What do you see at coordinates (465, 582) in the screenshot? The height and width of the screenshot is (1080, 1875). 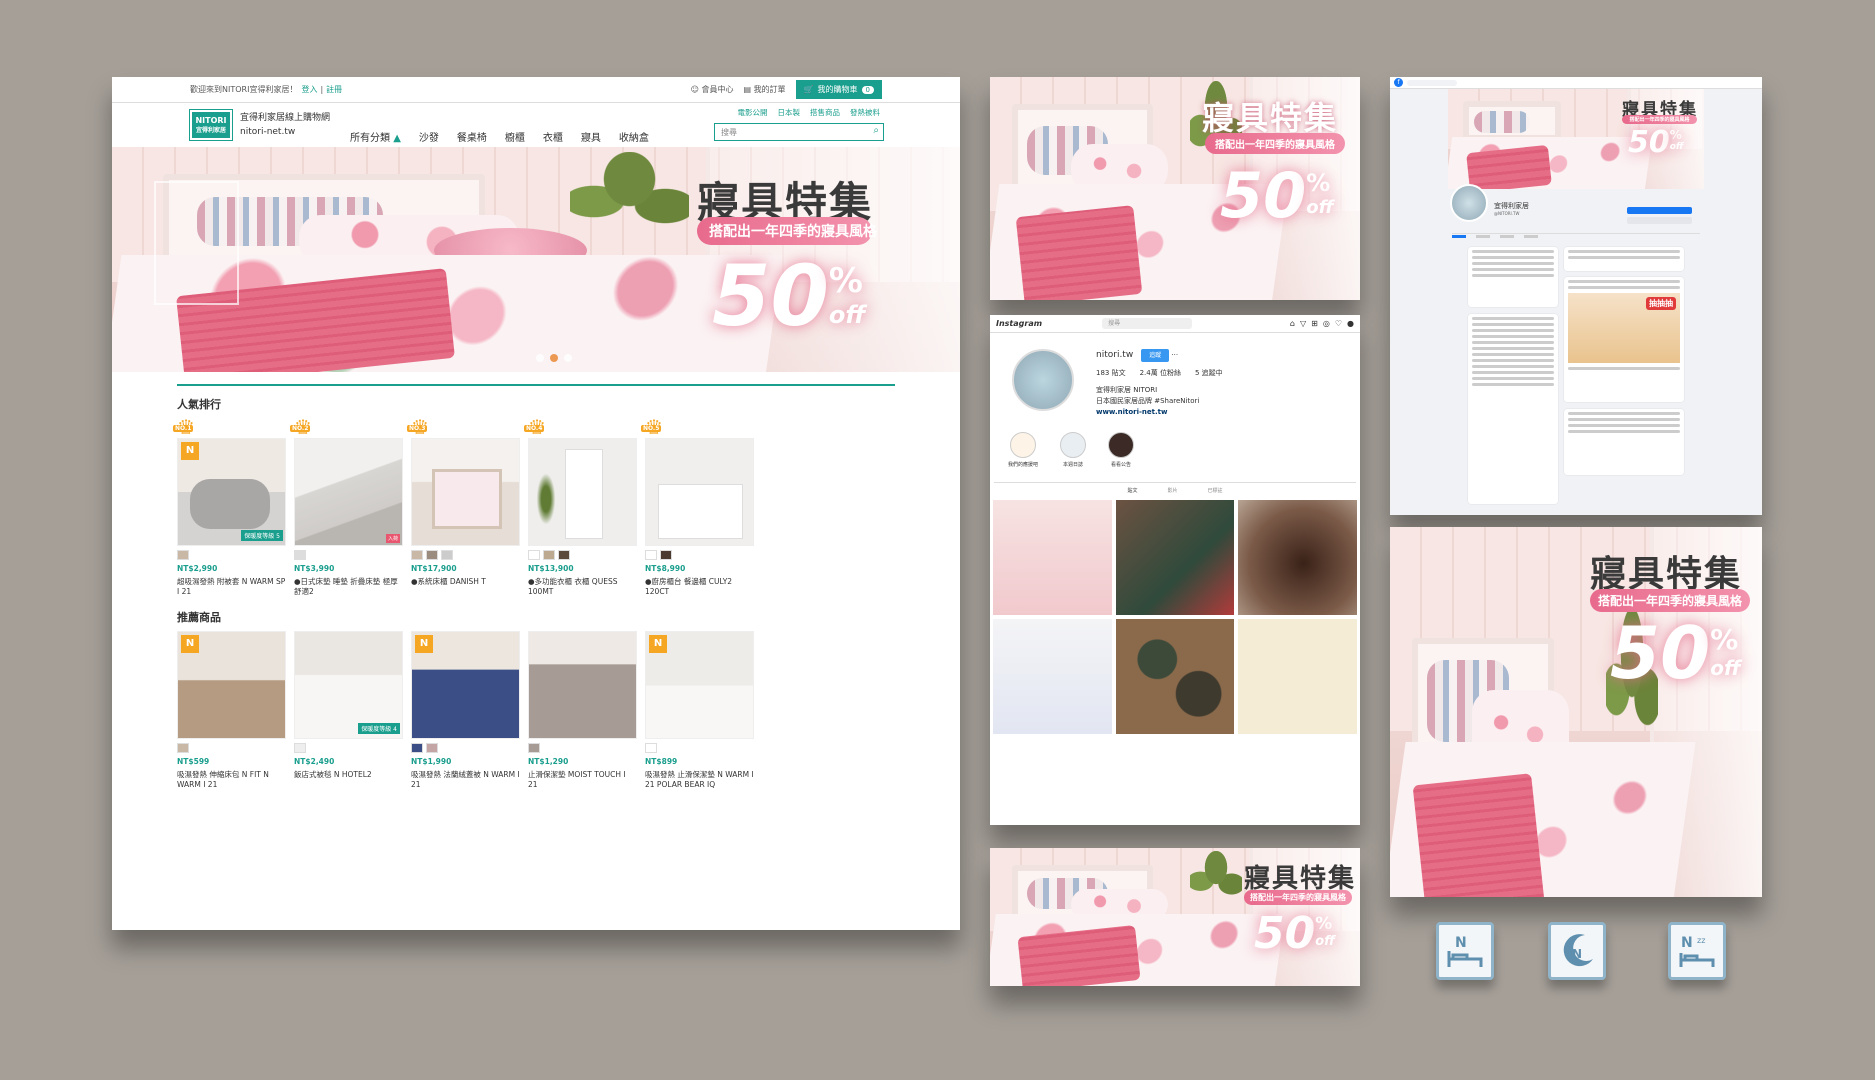 I see `product-name: ●系統床櫃 DANISH T` at bounding box center [465, 582].